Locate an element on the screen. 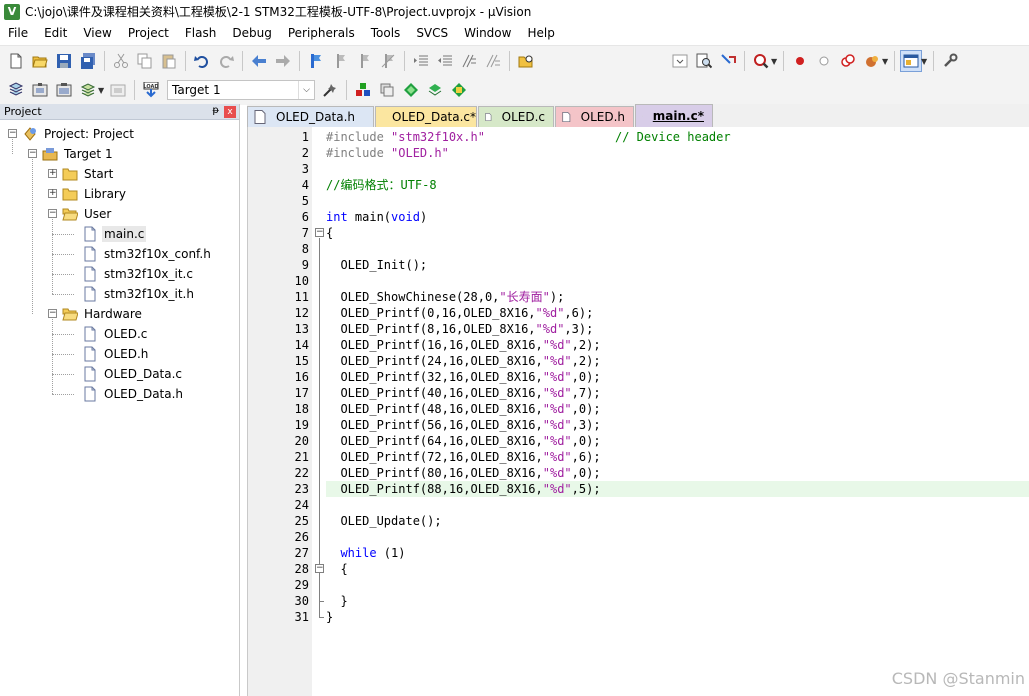 This screenshot has width=1029, height=696. pack-installer-icon is located at coordinates (411, 90).